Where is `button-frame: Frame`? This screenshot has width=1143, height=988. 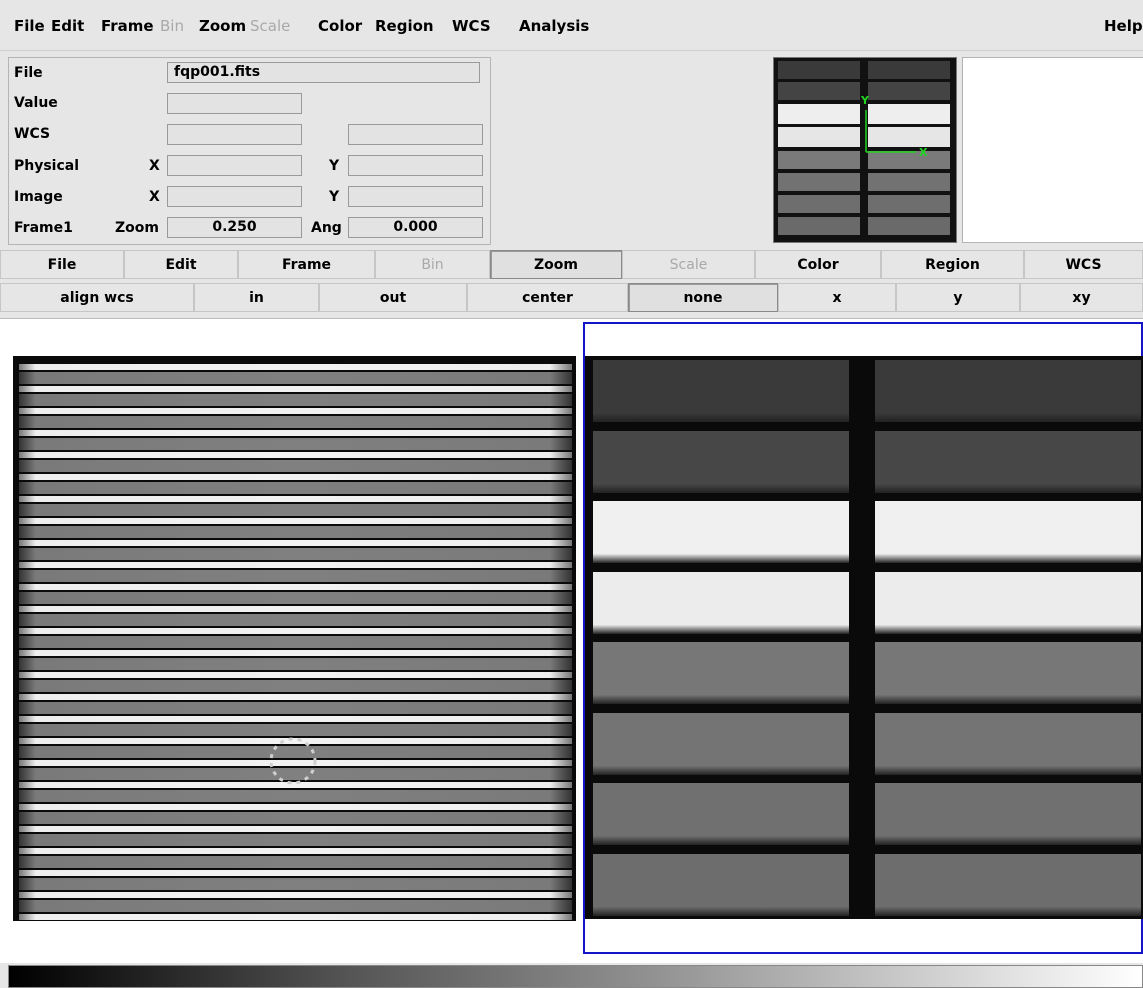
button-frame: Frame is located at coordinates (306, 264).